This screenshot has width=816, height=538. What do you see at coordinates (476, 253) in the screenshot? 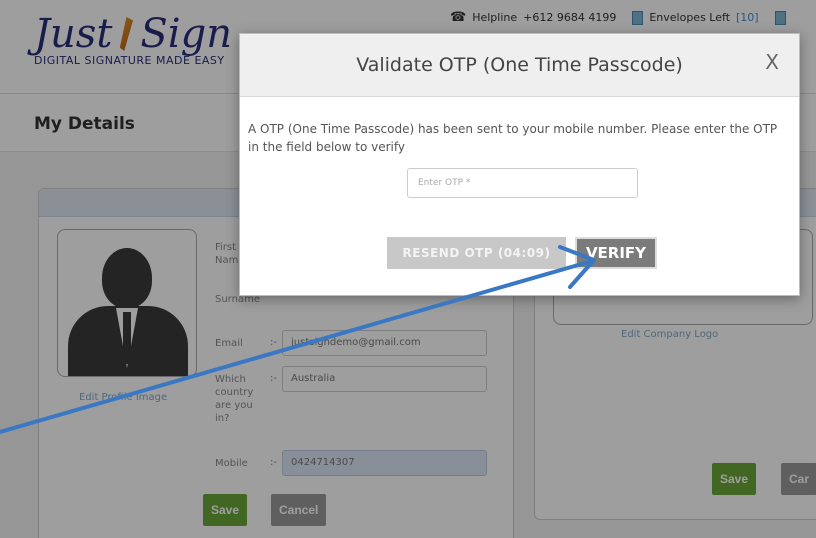
I see `resend-otp-button: RESEND OTP (04:09)` at bounding box center [476, 253].